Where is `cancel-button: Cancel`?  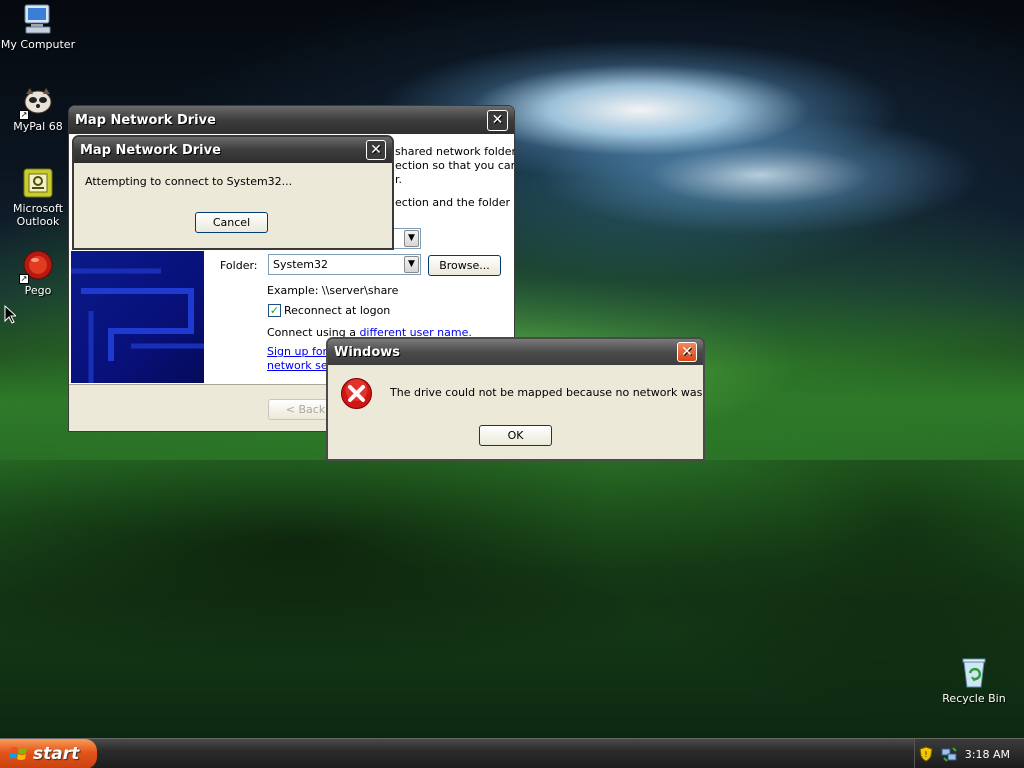 cancel-button: Cancel is located at coordinates (231, 222).